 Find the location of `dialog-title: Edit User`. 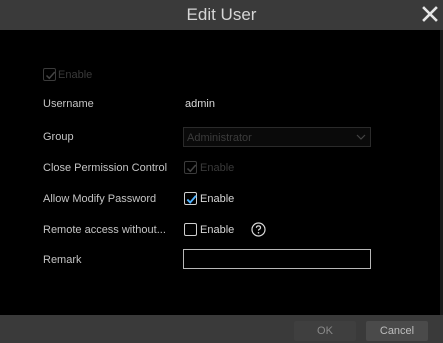

dialog-title: Edit User is located at coordinates (221, 14).